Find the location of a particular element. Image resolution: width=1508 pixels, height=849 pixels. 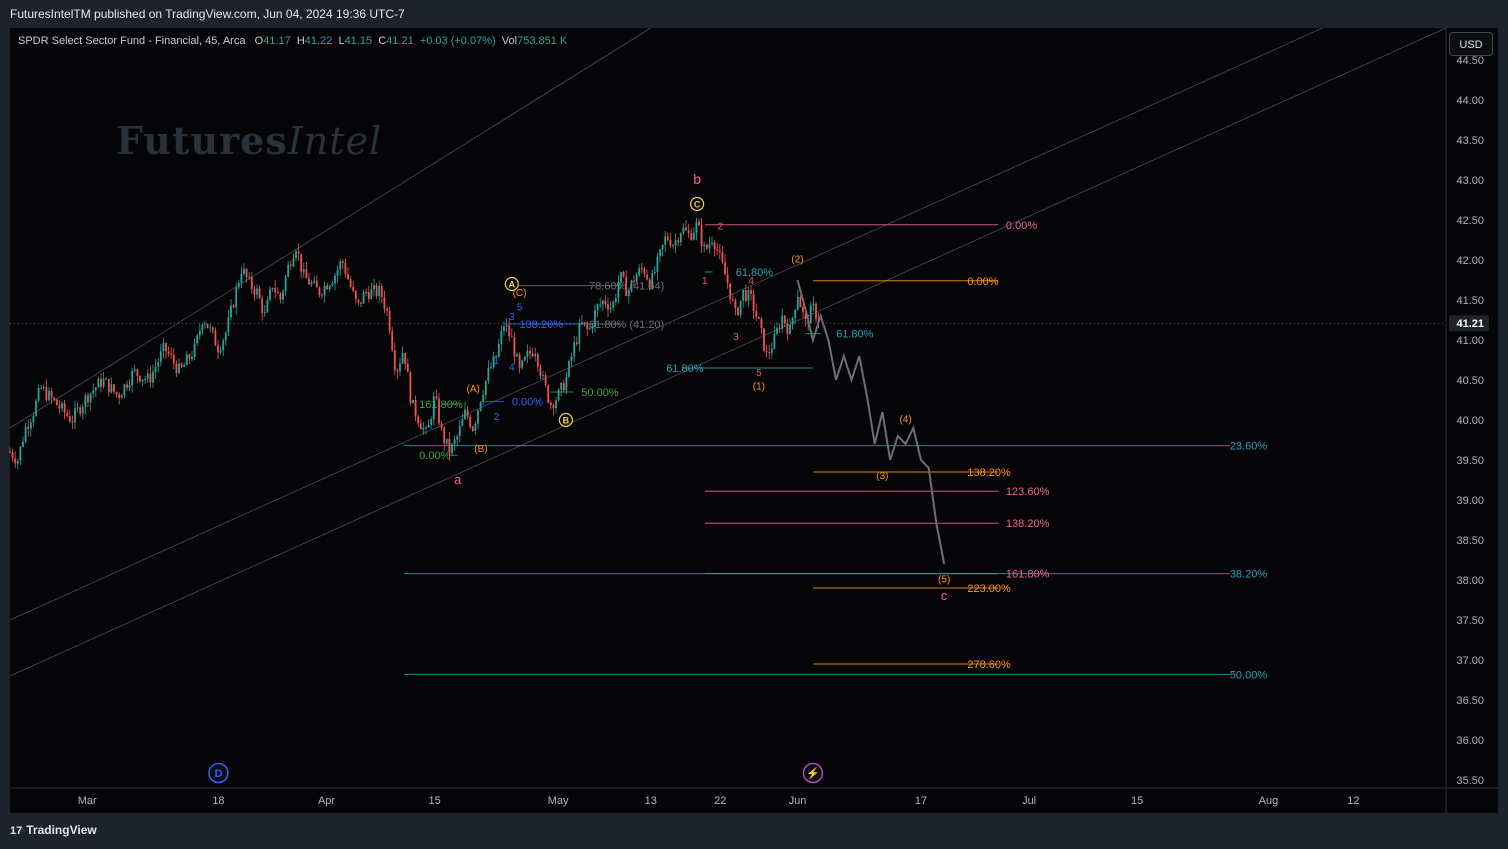

price-tick-label: 36.50 is located at coordinates (1470, 701).